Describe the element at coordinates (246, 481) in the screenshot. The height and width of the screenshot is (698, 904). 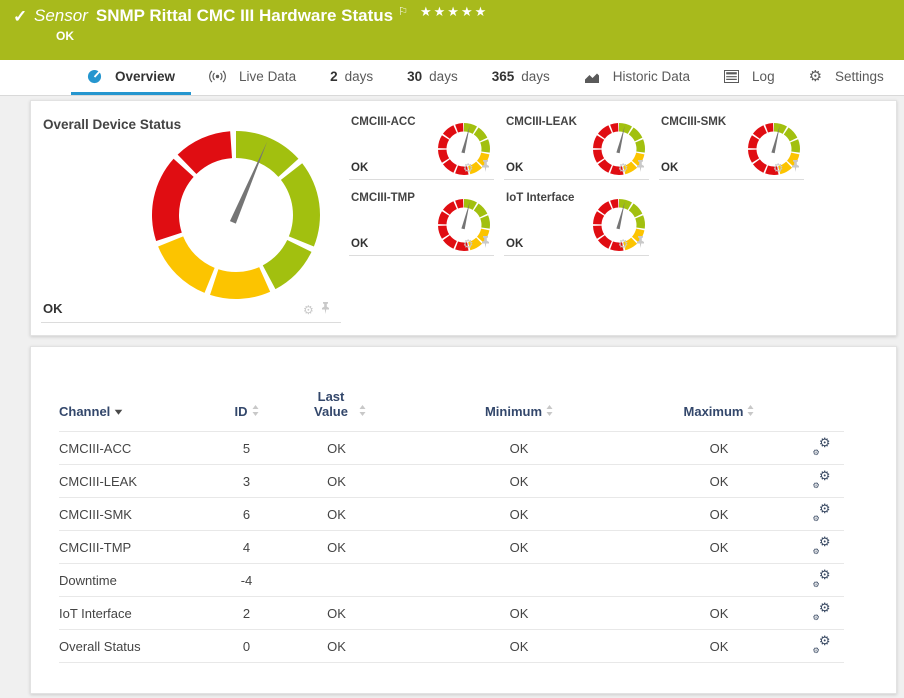
I see `cell-id: 3` at that location.